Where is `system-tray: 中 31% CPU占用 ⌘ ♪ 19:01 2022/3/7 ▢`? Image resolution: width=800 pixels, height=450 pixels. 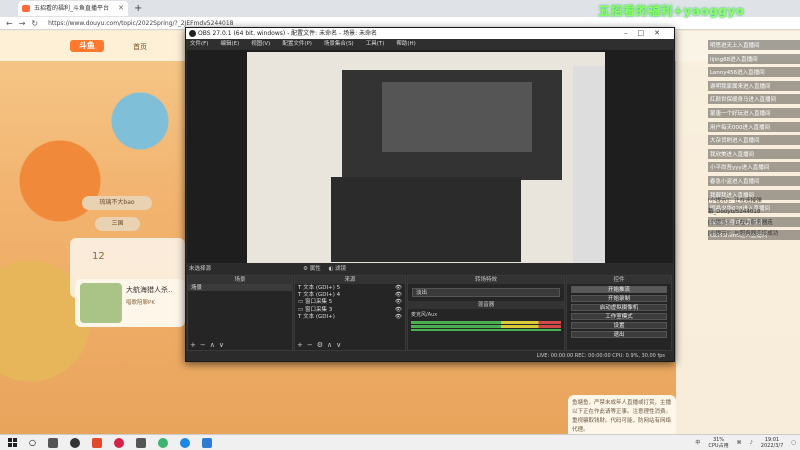
system-tray: 中 31% CPU占用 ⌘ ♪ 19:01 2022/3/7 ▢ is located at coordinates (741, 442).